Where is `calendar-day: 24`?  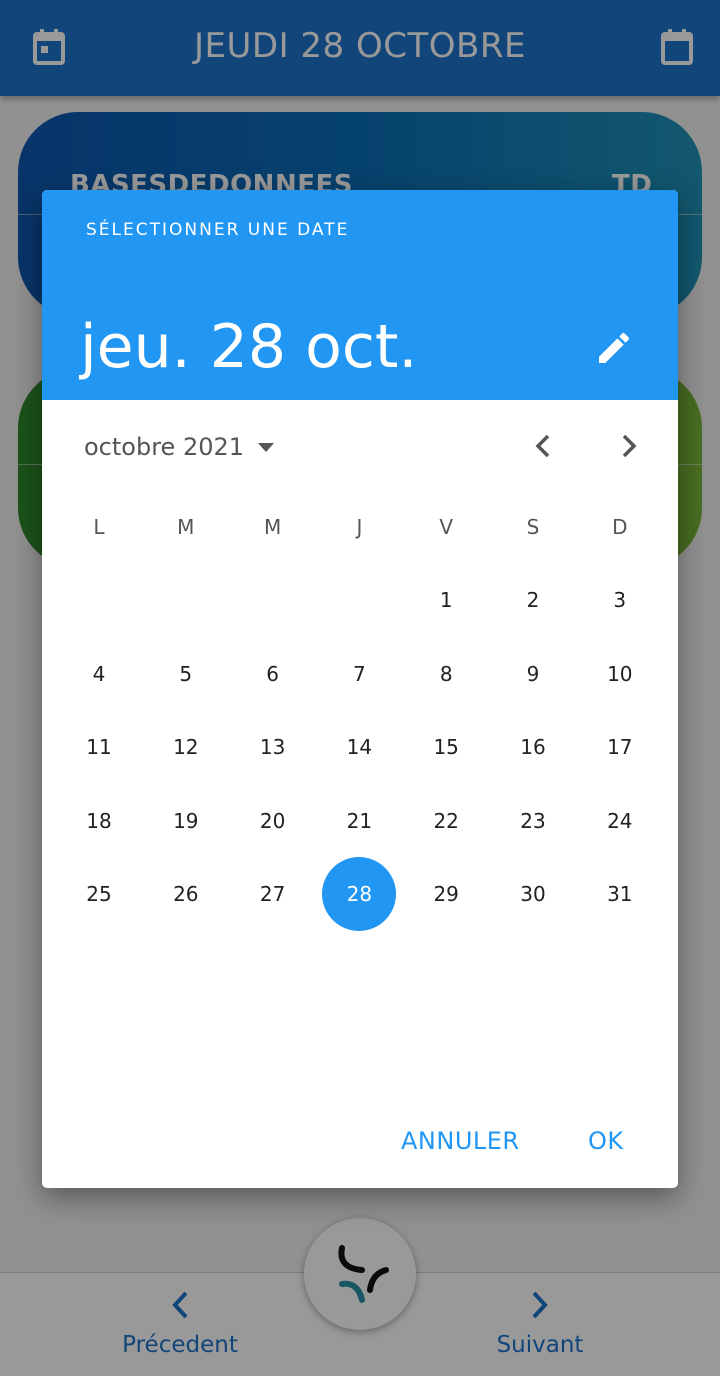 calendar-day: 24 is located at coordinates (620, 821).